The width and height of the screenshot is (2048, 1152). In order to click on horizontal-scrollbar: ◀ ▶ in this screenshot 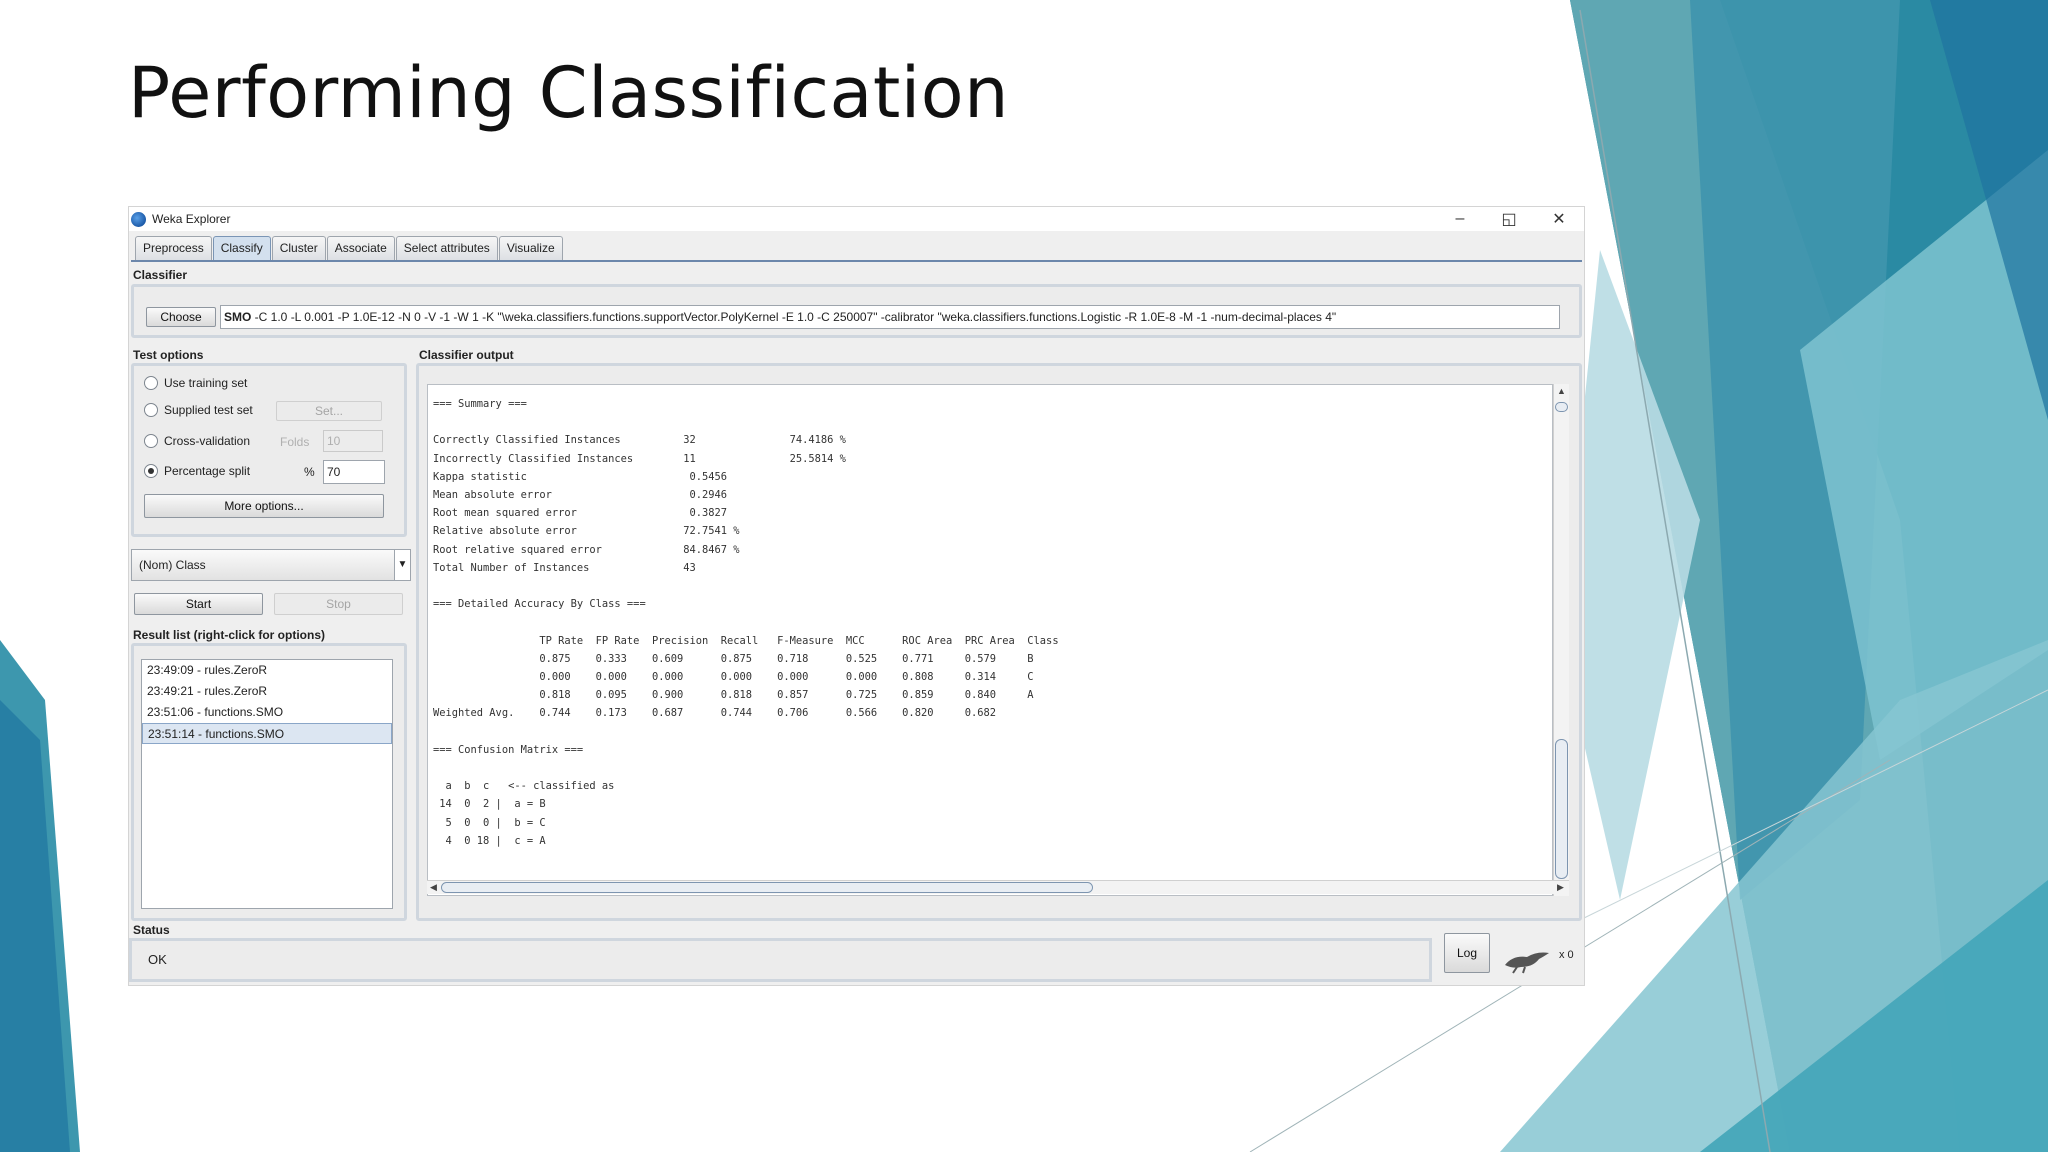, I will do `click(998, 887)`.